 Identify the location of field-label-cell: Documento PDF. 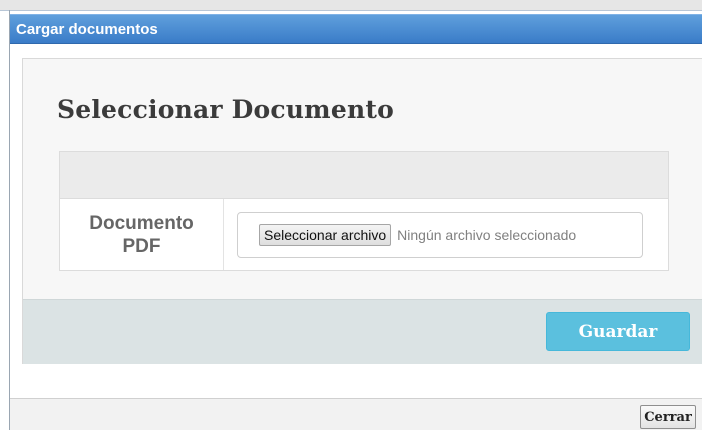
(142, 234).